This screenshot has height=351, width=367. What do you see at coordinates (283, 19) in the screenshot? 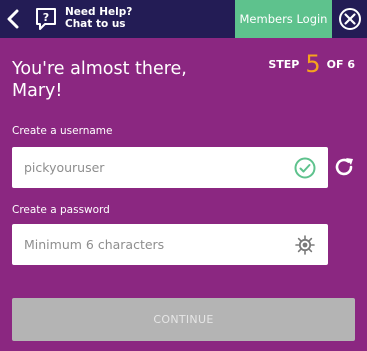
I see `members-login-button: Members Login` at bounding box center [283, 19].